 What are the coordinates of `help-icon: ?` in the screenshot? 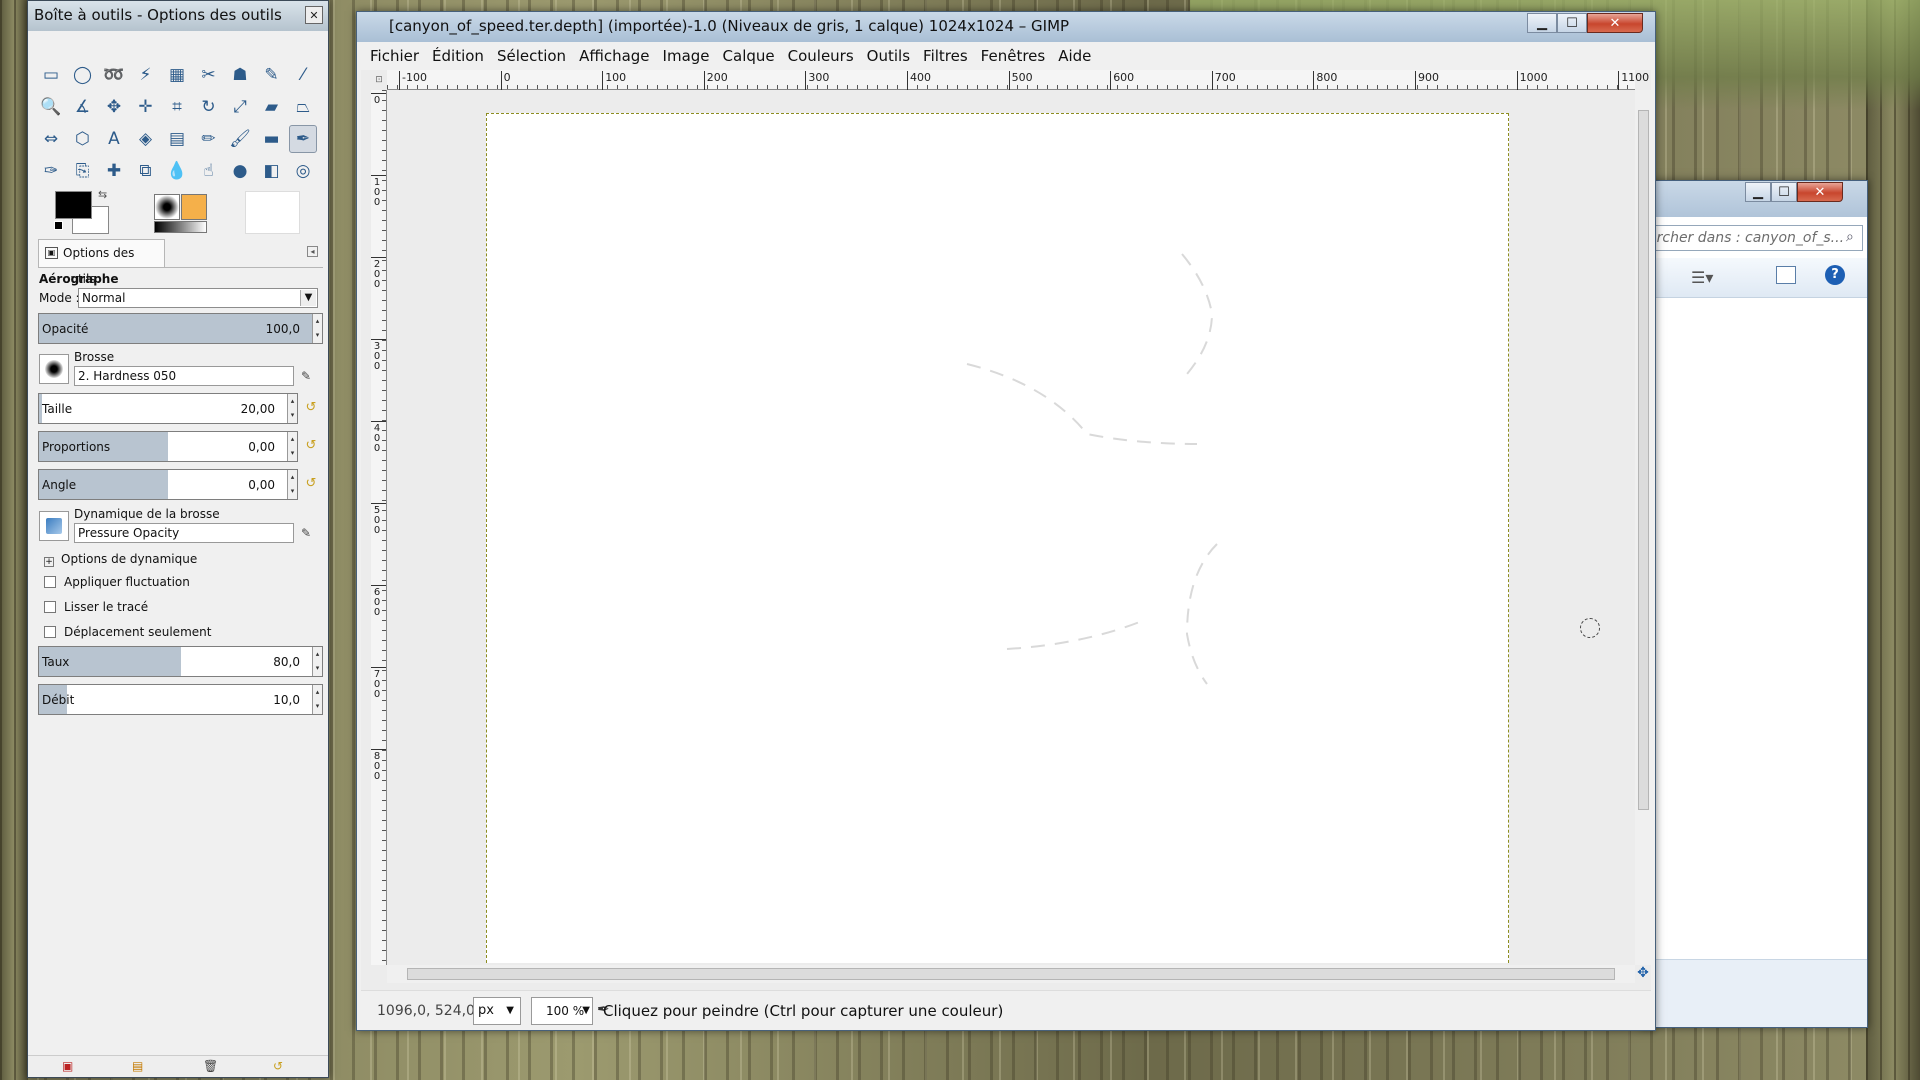 It's located at (1835, 275).